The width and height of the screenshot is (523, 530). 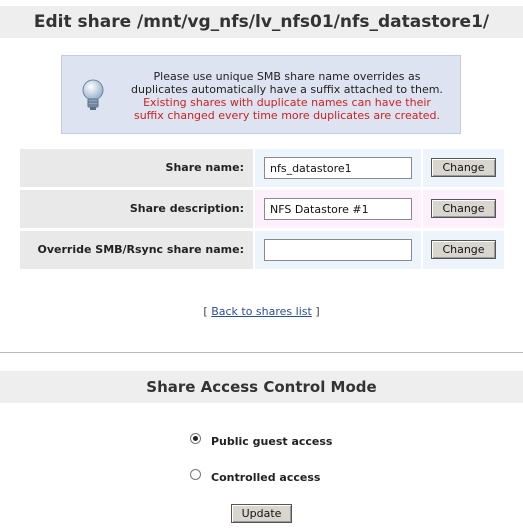 What do you see at coordinates (463, 167) in the screenshot?
I see `share-name-change-button: Change` at bounding box center [463, 167].